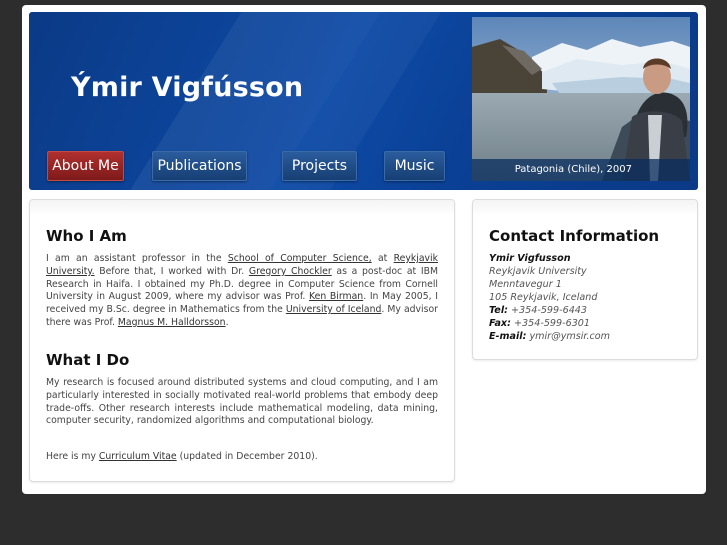  What do you see at coordinates (85, 166) in the screenshot?
I see `nav-about-me: About Me` at bounding box center [85, 166].